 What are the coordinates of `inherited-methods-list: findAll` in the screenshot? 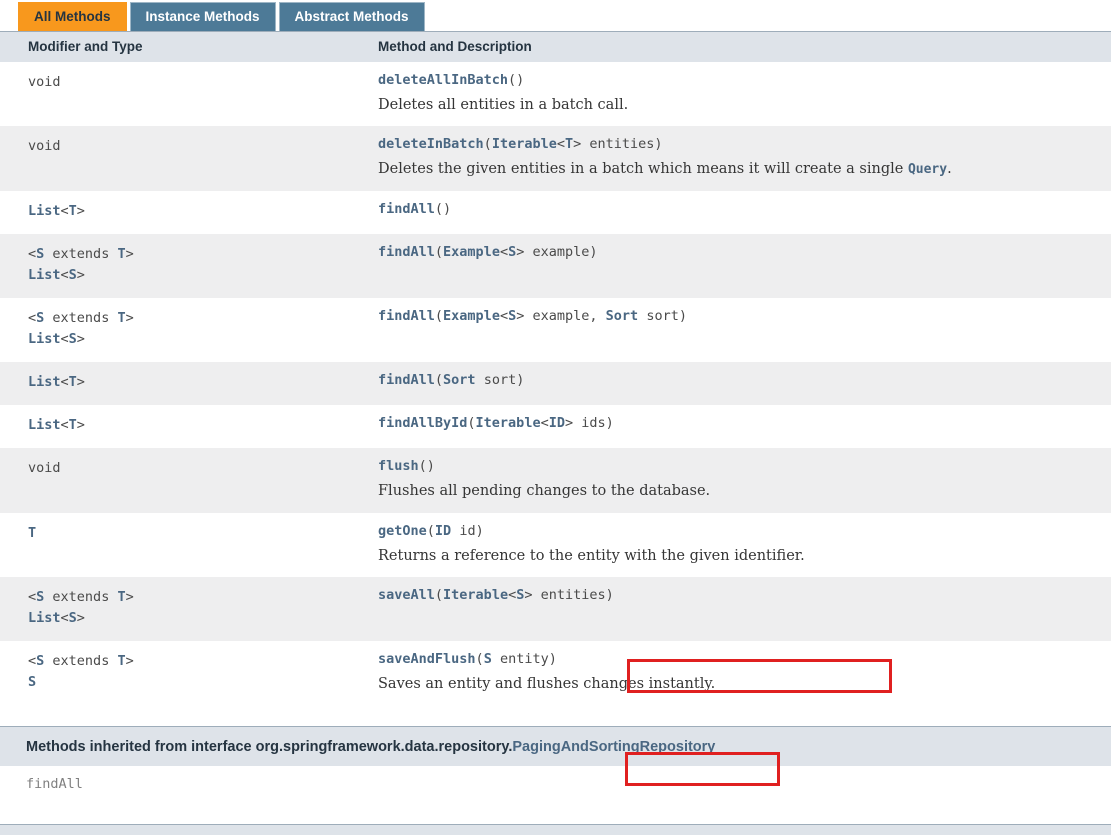 It's located at (555, 785).